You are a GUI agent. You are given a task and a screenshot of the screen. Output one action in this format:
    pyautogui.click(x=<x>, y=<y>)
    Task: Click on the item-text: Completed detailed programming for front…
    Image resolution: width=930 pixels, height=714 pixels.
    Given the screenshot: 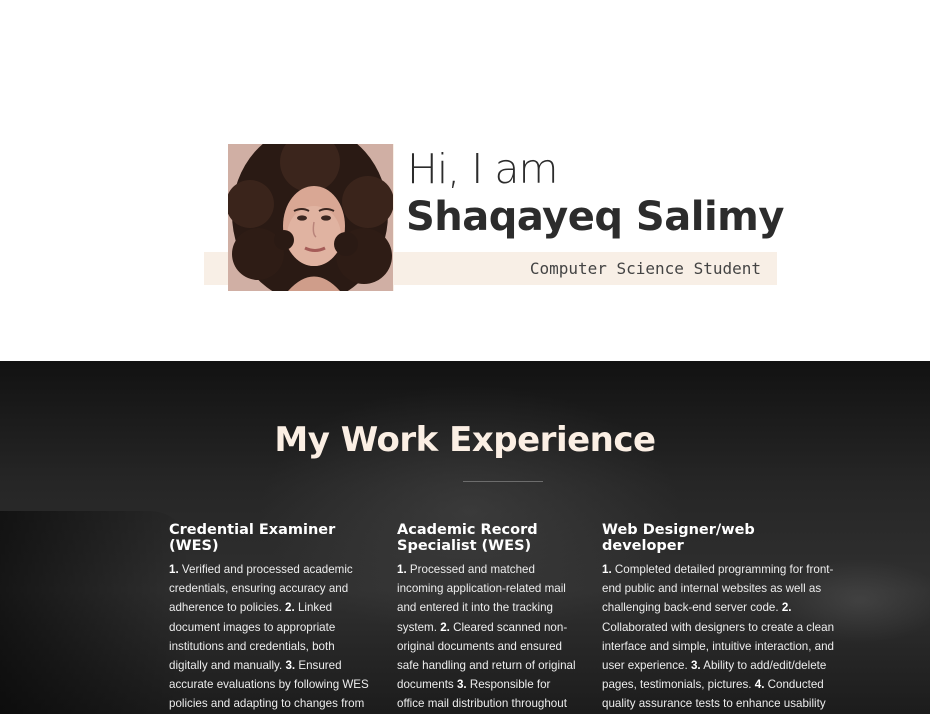 What is the action you would take?
    pyautogui.click(x=718, y=589)
    